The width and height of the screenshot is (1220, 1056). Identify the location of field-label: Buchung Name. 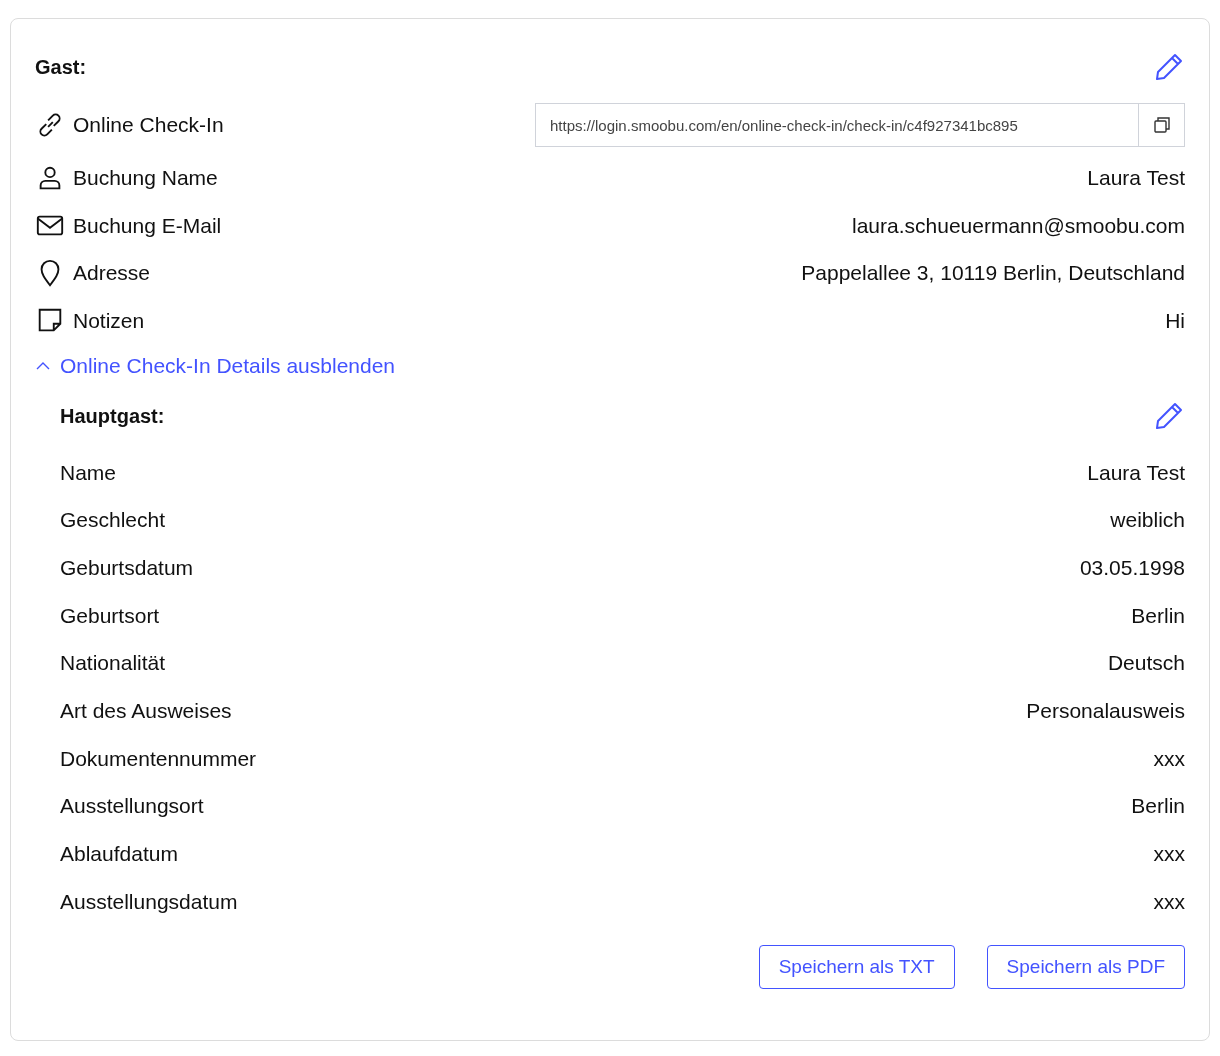
(145, 178).